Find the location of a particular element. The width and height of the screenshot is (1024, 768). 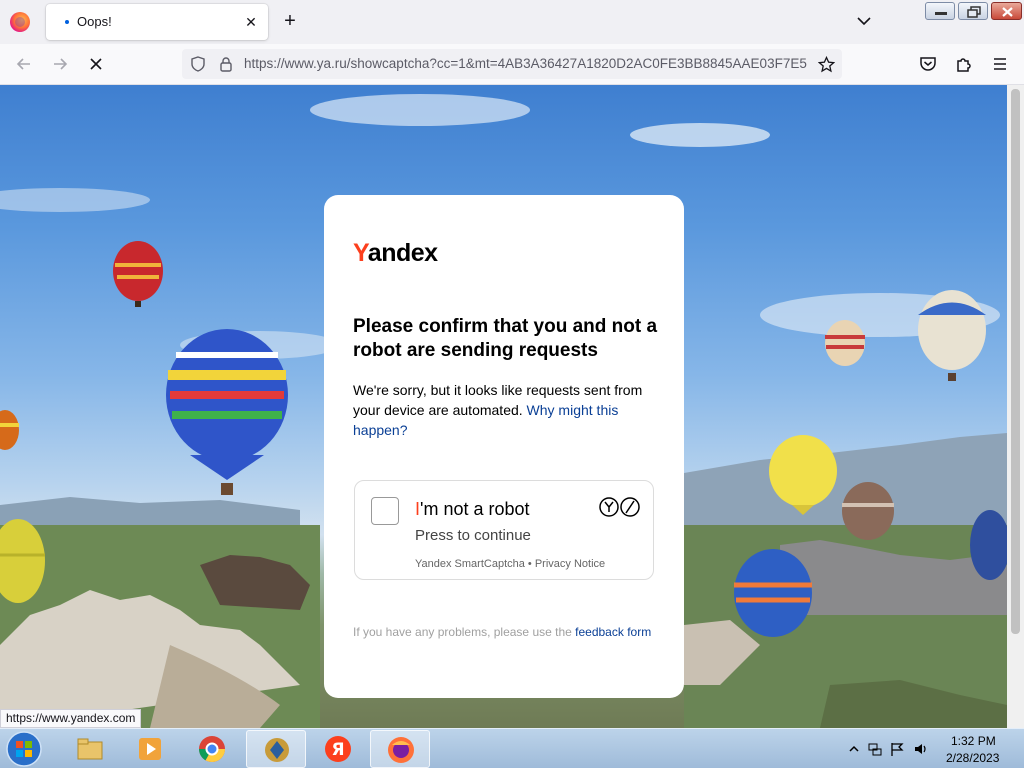

network-icon is located at coordinates (875, 749).